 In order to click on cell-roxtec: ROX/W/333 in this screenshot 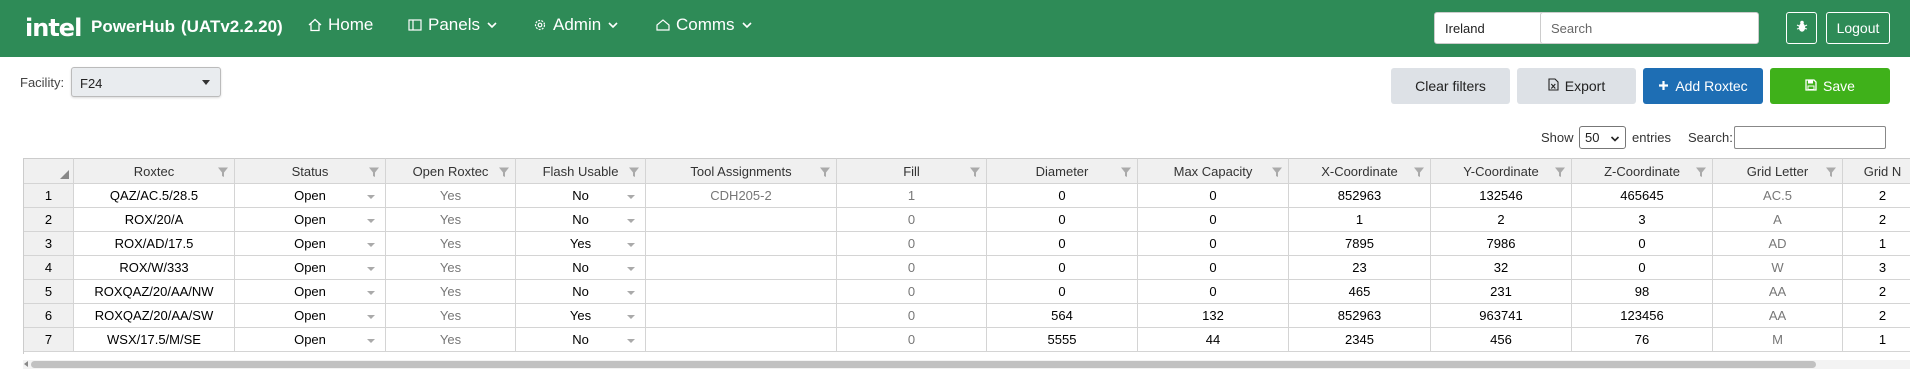, I will do `click(154, 268)`.